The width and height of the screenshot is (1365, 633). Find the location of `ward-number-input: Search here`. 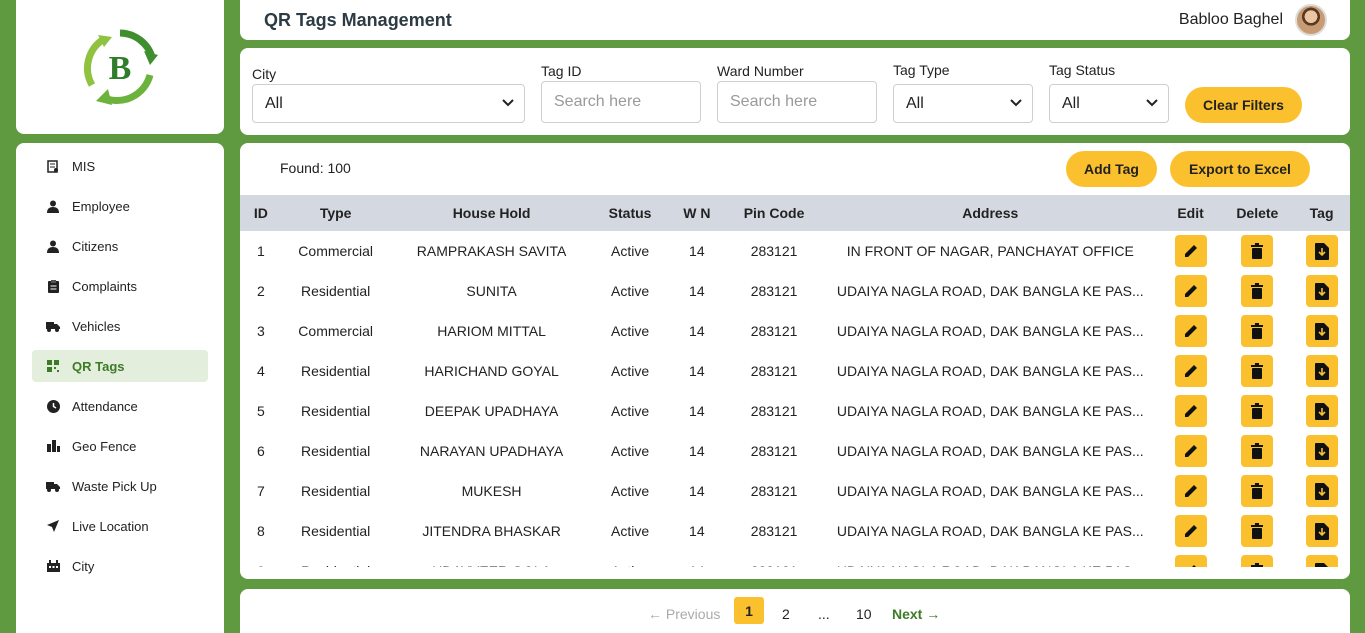

ward-number-input: Search here is located at coordinates (797, 102).